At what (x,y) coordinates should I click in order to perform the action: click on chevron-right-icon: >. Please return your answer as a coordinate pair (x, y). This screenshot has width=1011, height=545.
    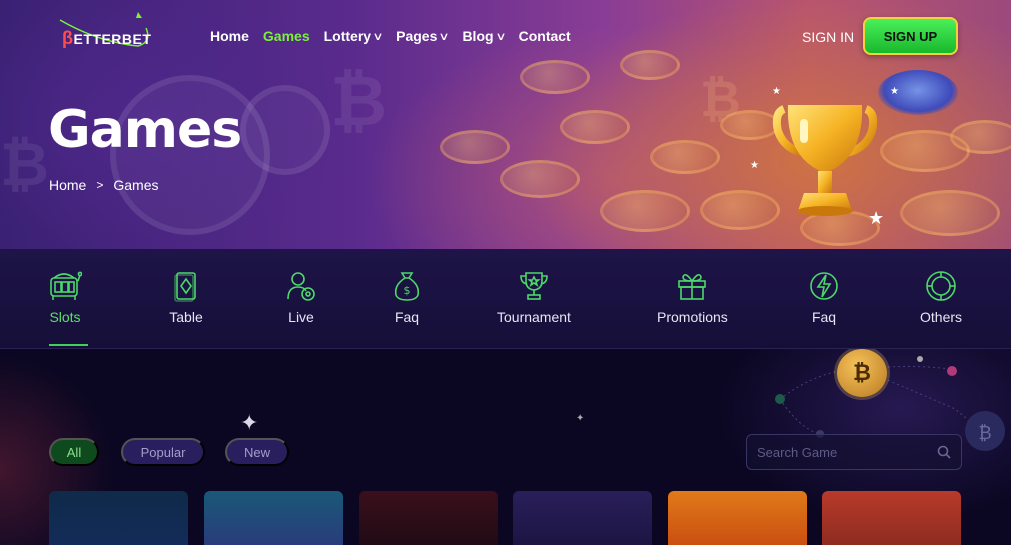
    Looking at the image, I should click on (100, 185).